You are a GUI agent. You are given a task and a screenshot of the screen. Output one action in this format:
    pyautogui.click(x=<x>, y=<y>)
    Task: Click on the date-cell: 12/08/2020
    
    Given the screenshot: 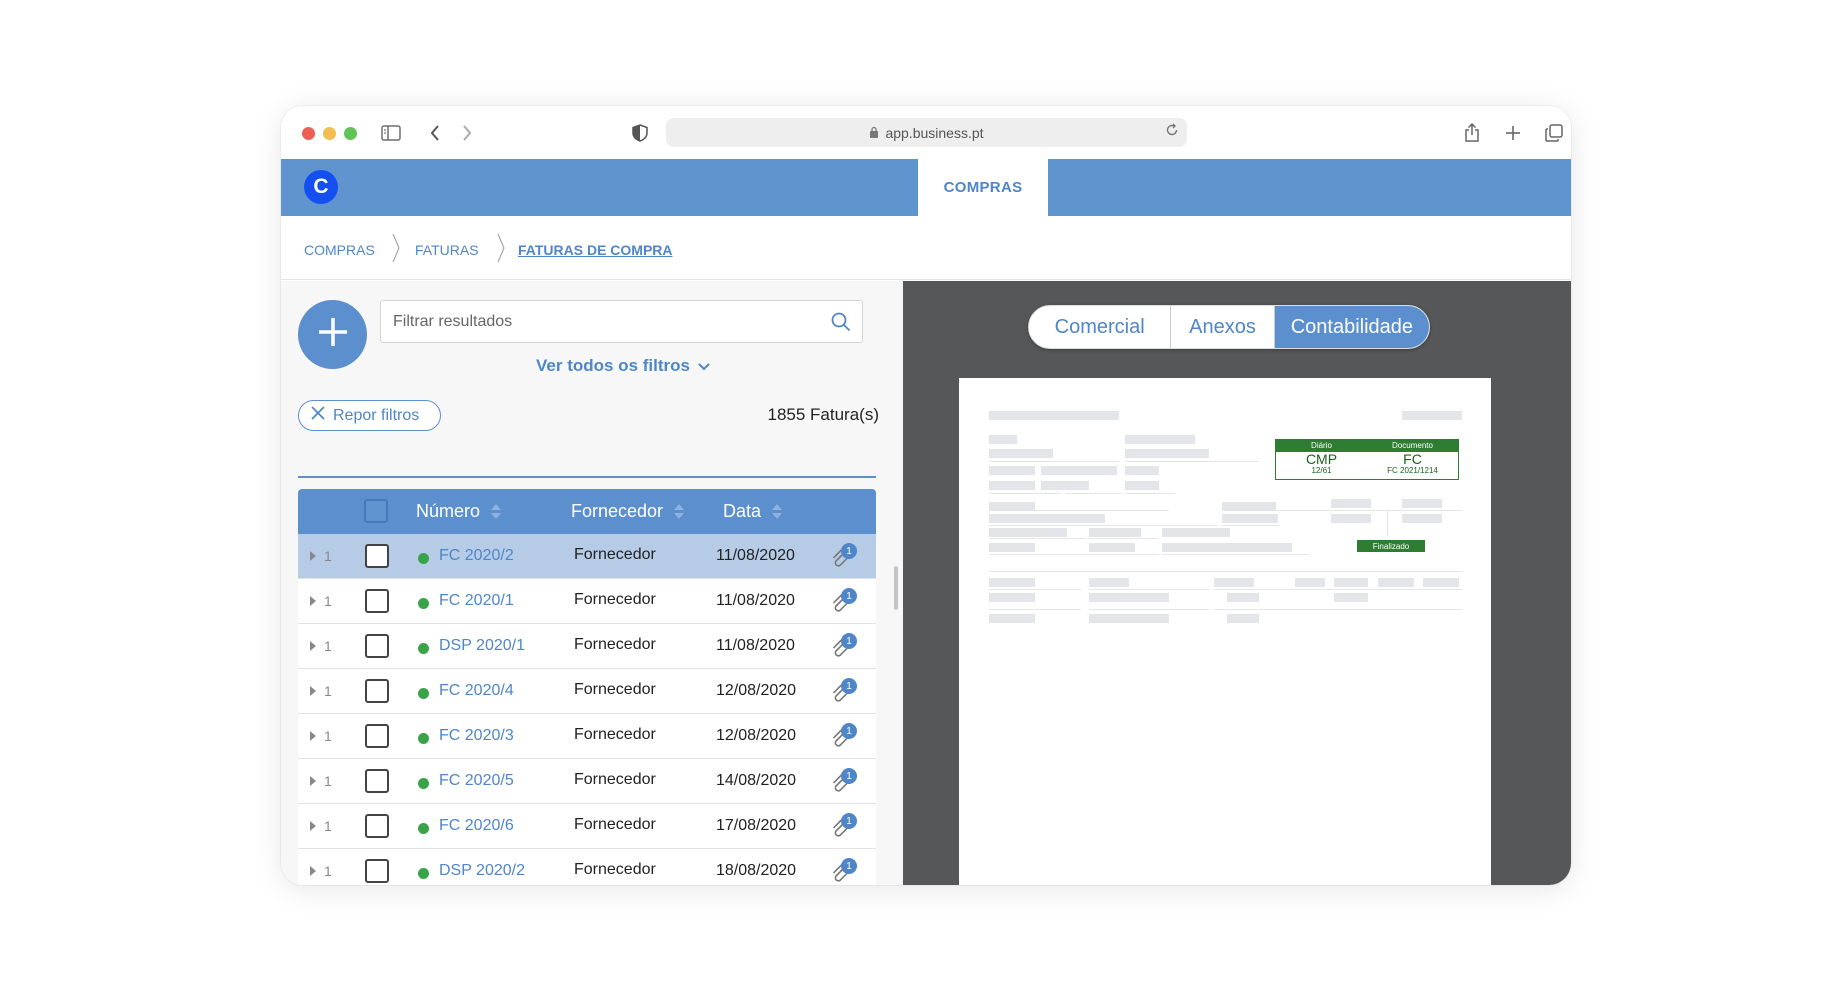 What is the action you would take?
    pyautogui.click(x=756, y=735)
    